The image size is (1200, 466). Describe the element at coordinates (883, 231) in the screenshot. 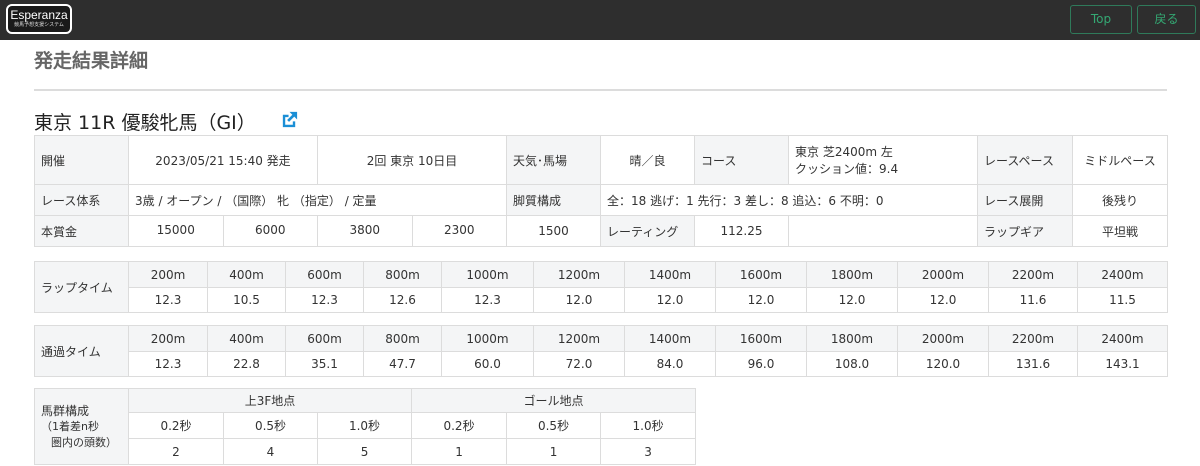

I see `empty-cell` at that location.